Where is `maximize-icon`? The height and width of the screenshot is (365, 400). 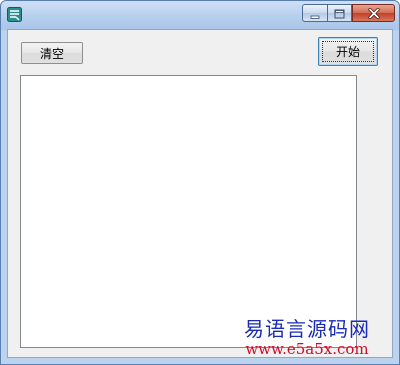
maximize-icon is located at coordinates (339, 13).